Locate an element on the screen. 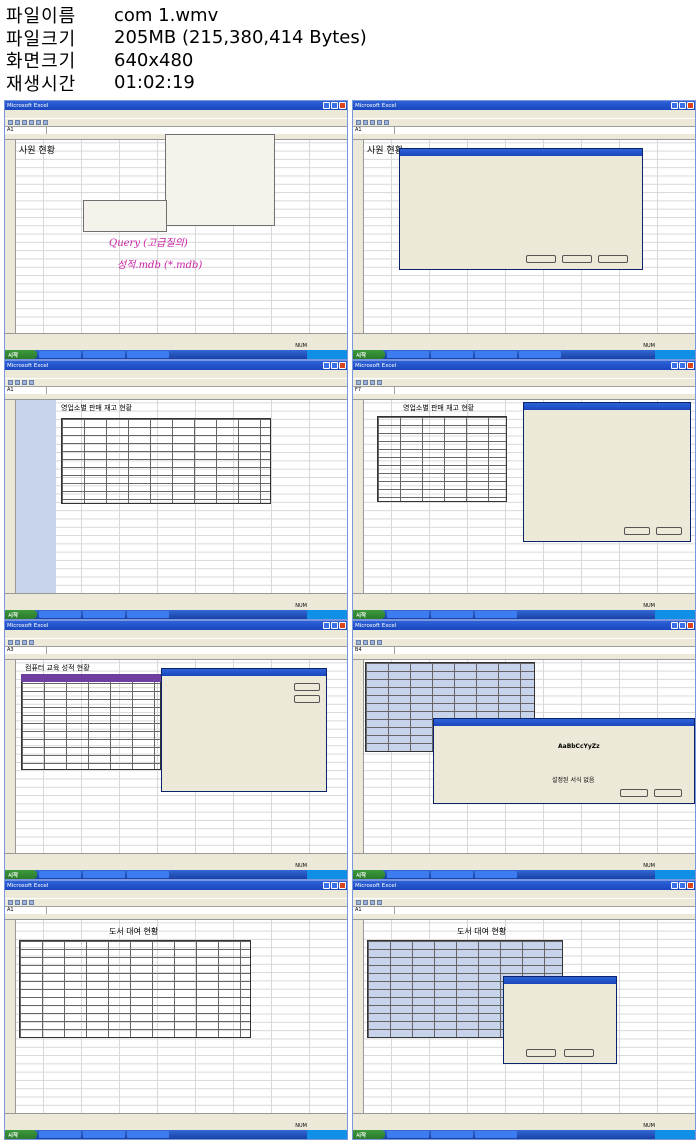 The height and width of the screenshot is (1145, 700). worksheet: 컴퓨터 교육 성적 현황 is located at coordinates (176, 753).